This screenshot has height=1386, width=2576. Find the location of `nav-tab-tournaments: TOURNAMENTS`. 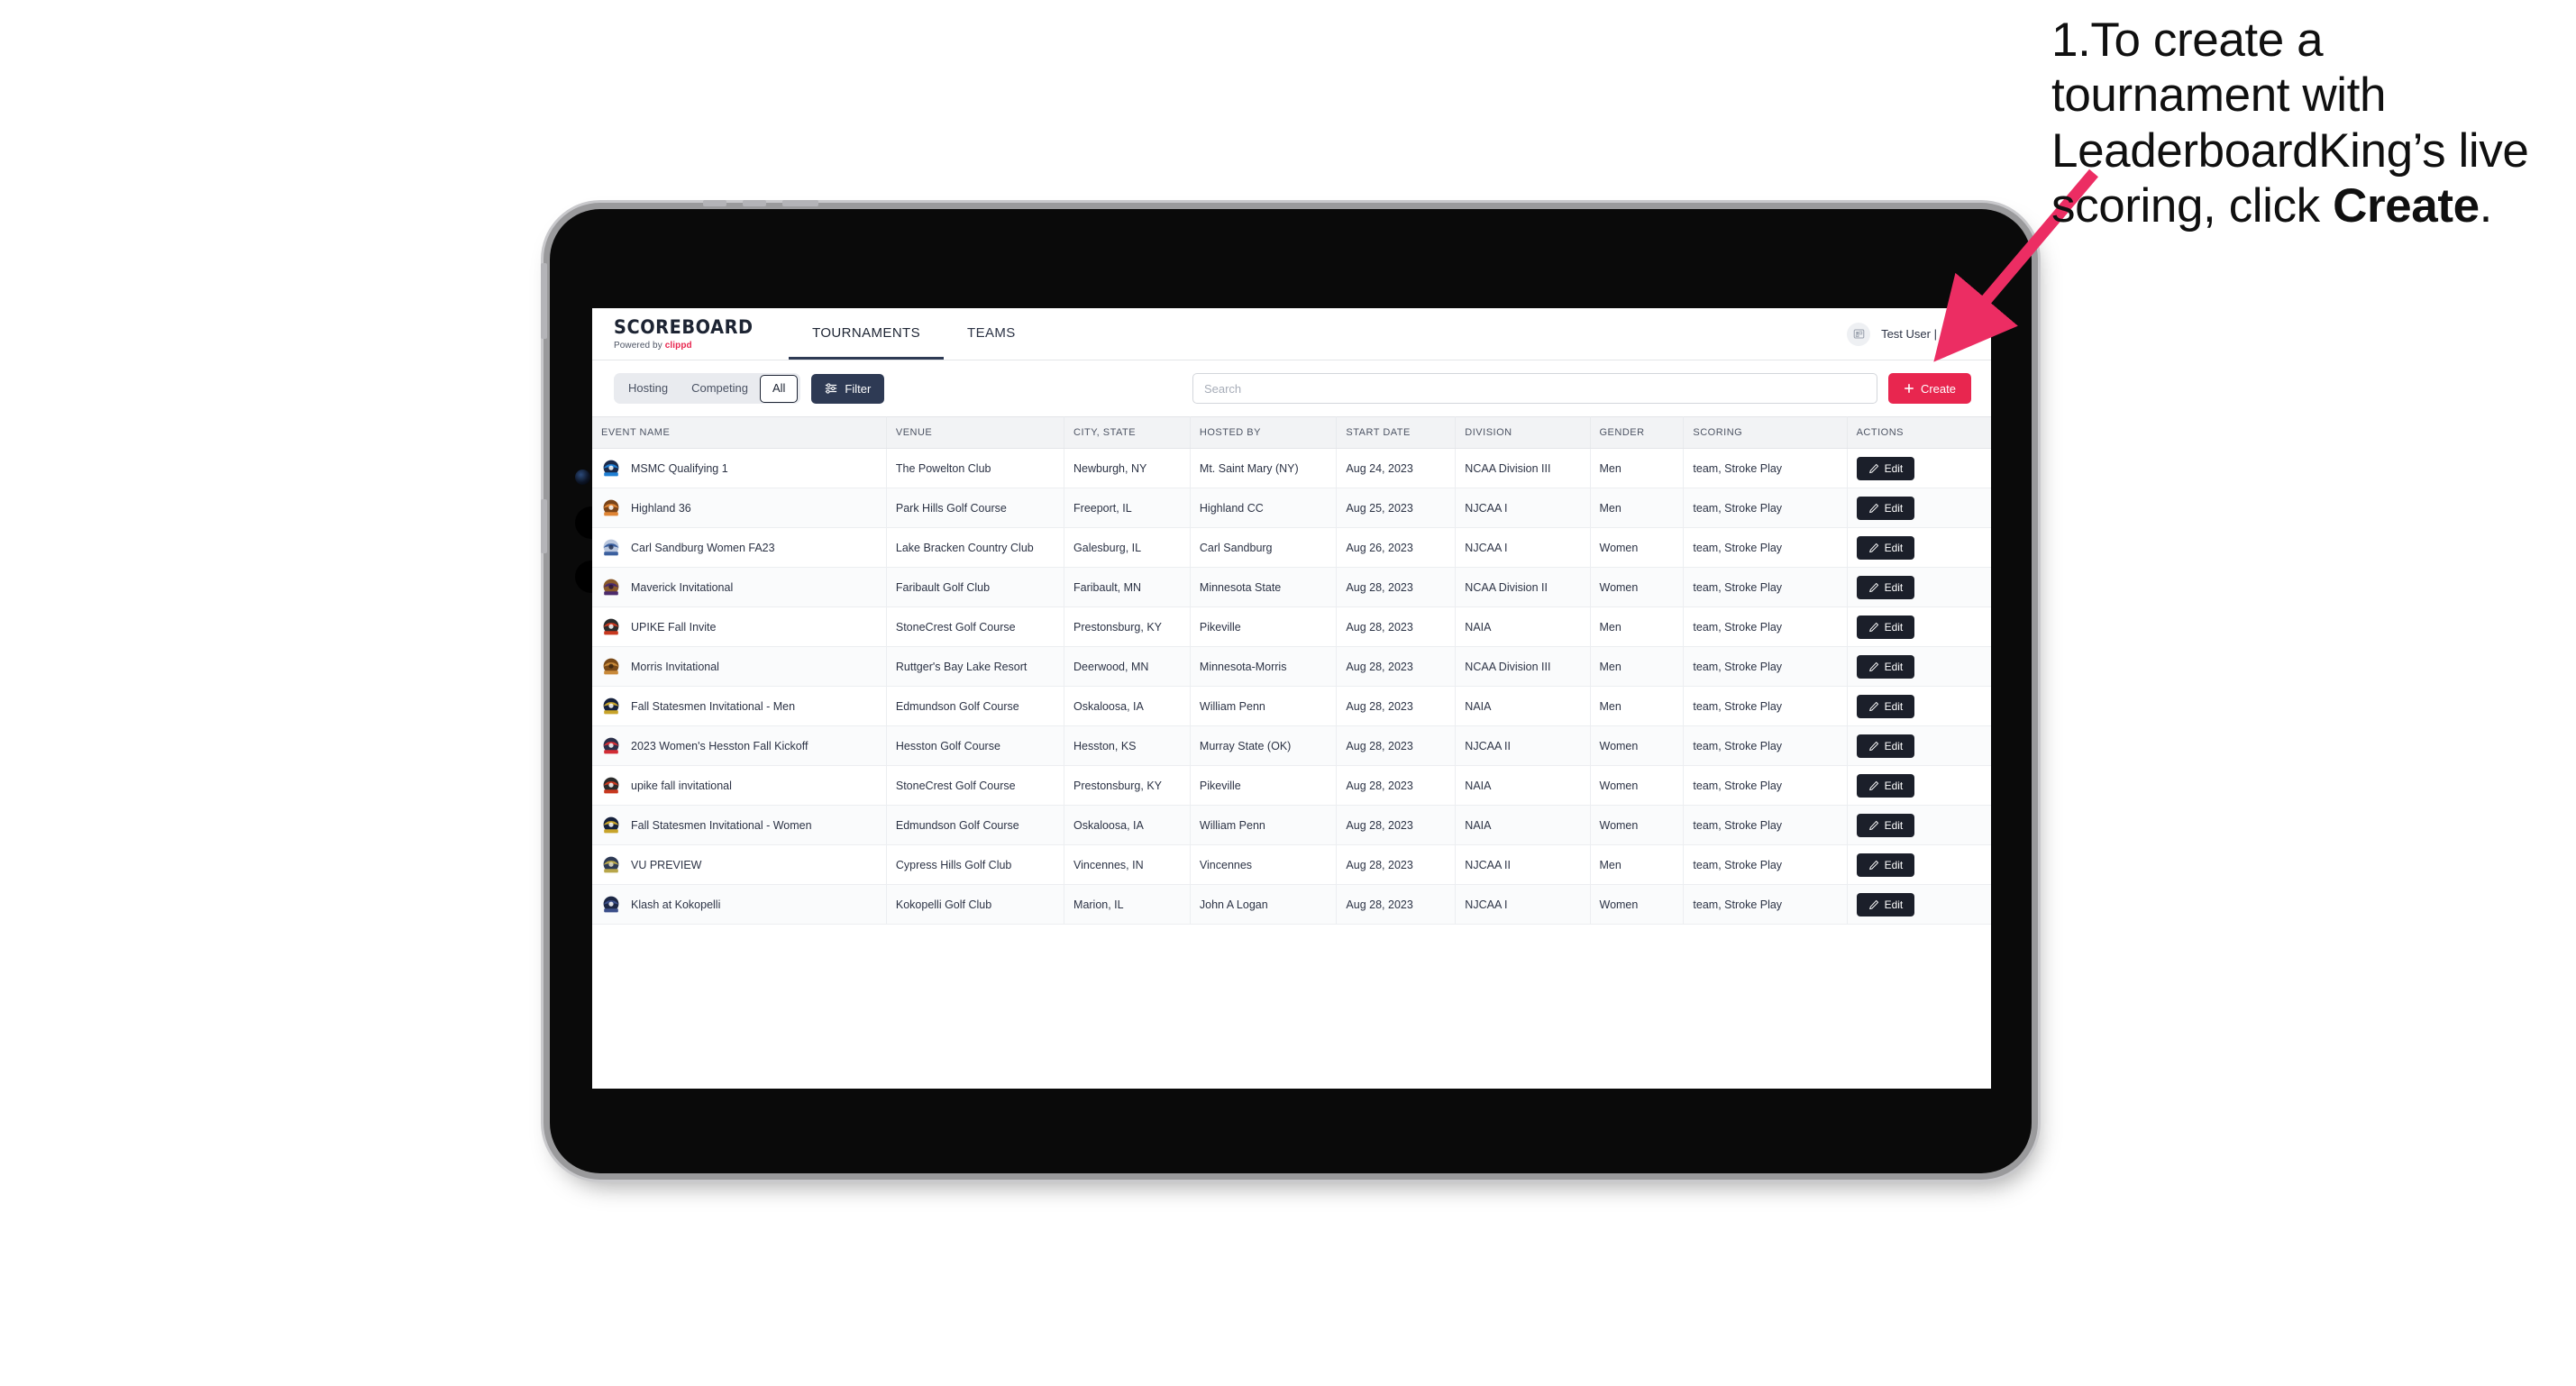

nav-tab-tournaments: TOURNAMENTS is located at coordinates (867, 334).